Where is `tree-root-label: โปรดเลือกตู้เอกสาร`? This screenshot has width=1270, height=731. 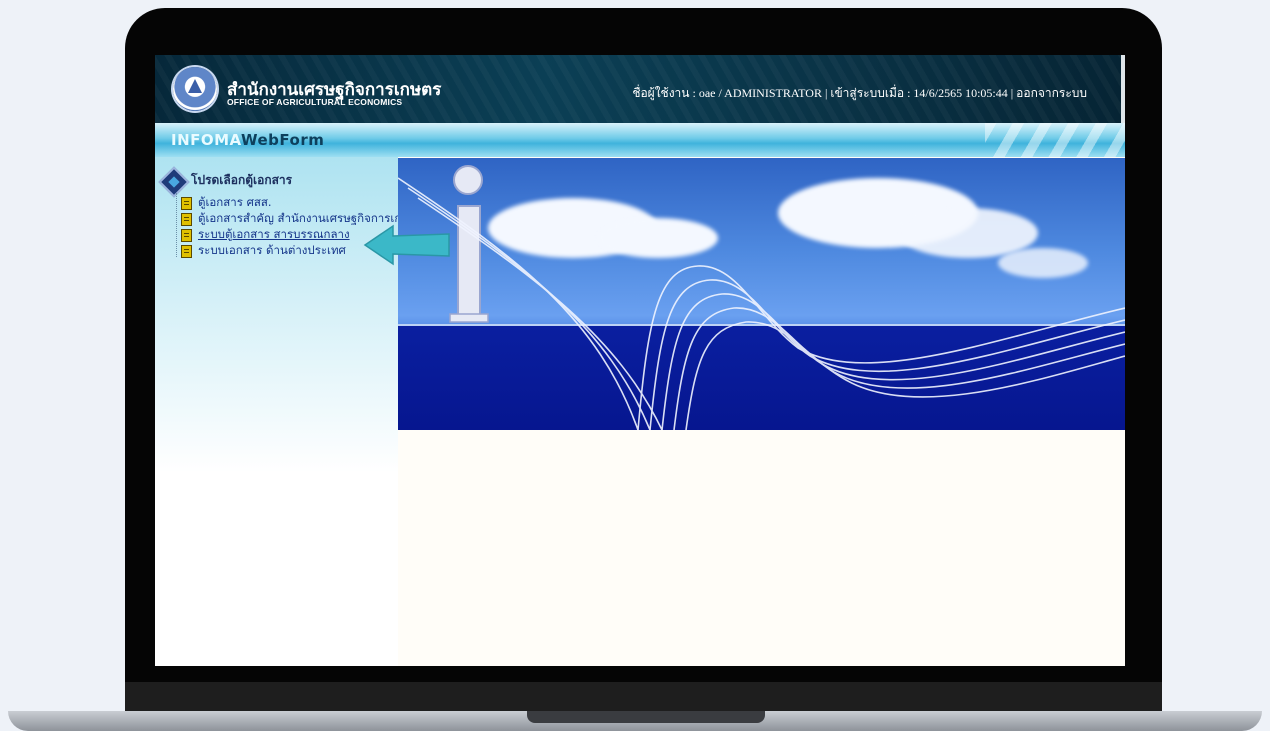
tree-root-label: โปรดเลือกตู้เอกสาร is located at coordinates (242, 180).